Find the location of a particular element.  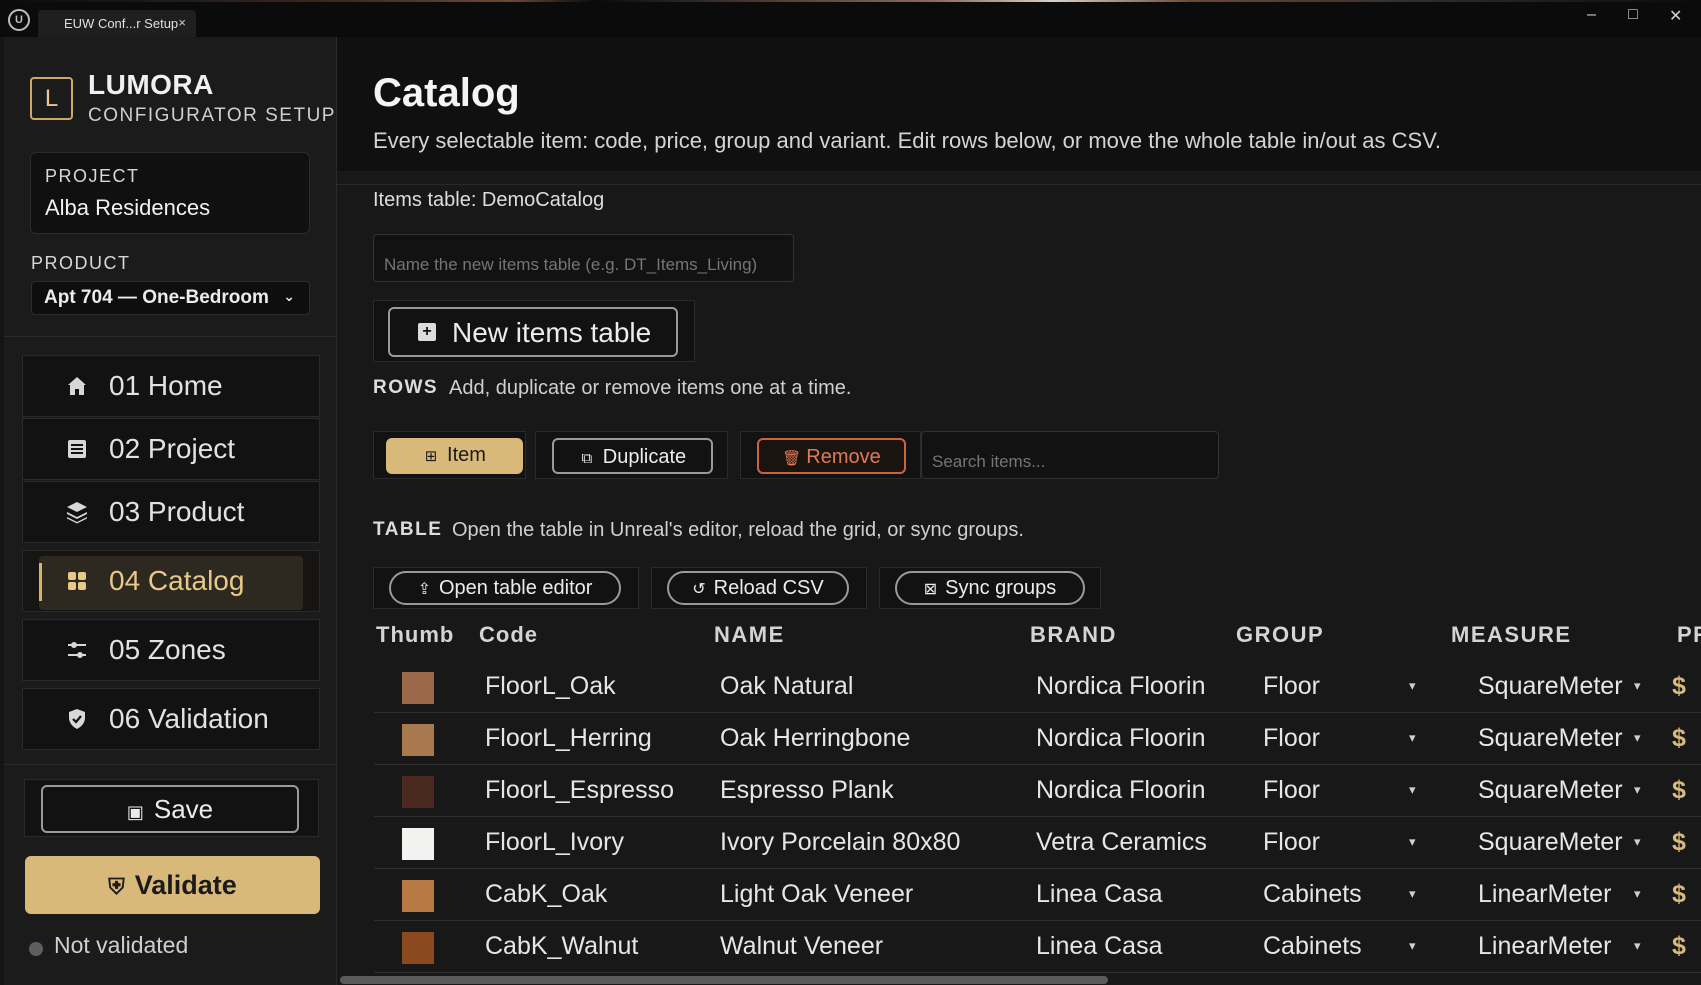

tab-euw-config-setup: EUW Conf...r Setup × is located at coordinates (117, 23).